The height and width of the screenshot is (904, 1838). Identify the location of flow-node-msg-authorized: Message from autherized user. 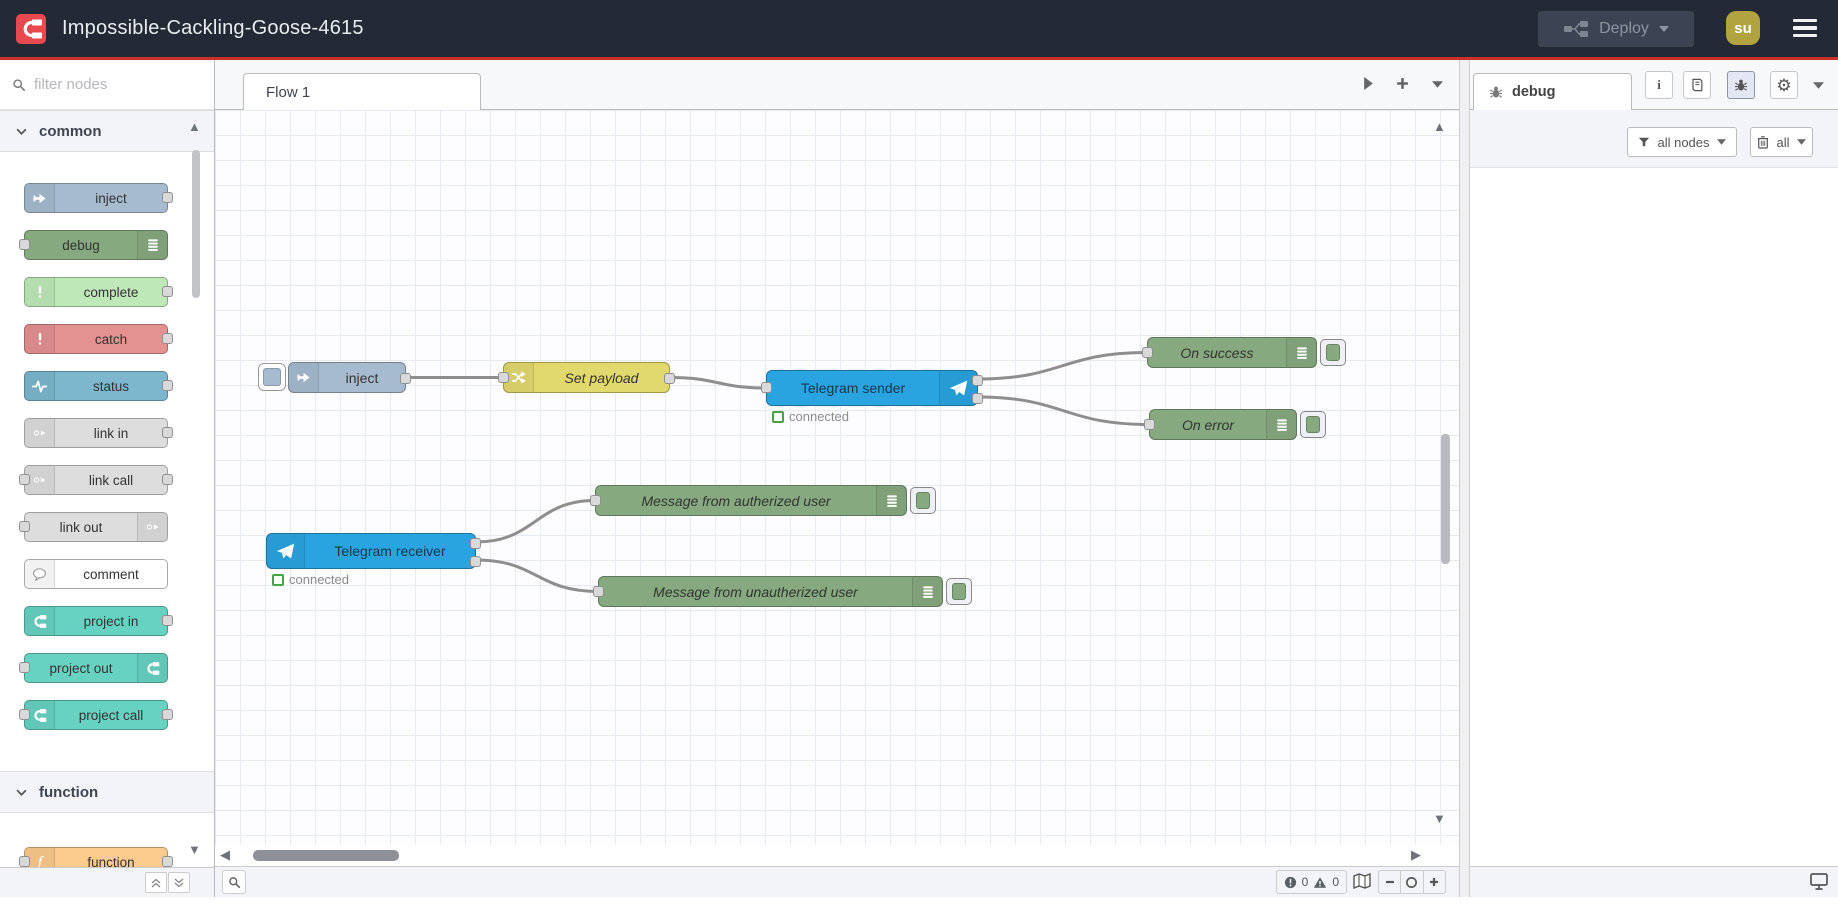
(748, 500).